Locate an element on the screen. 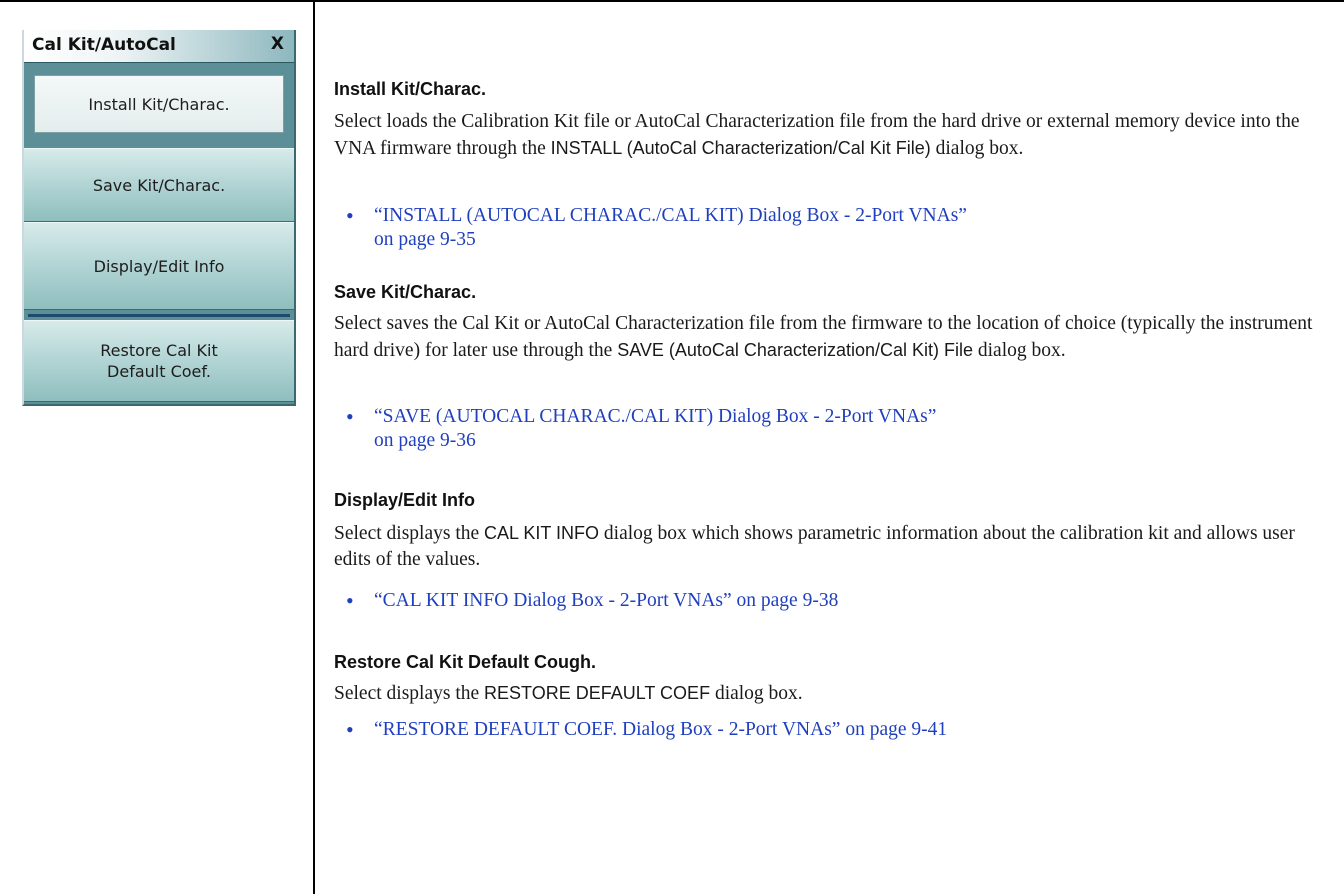 This screenshot has width=1344, height=894. save-kit-charac-button: Save Kit/Charac. is located at coordinates (159, 185).